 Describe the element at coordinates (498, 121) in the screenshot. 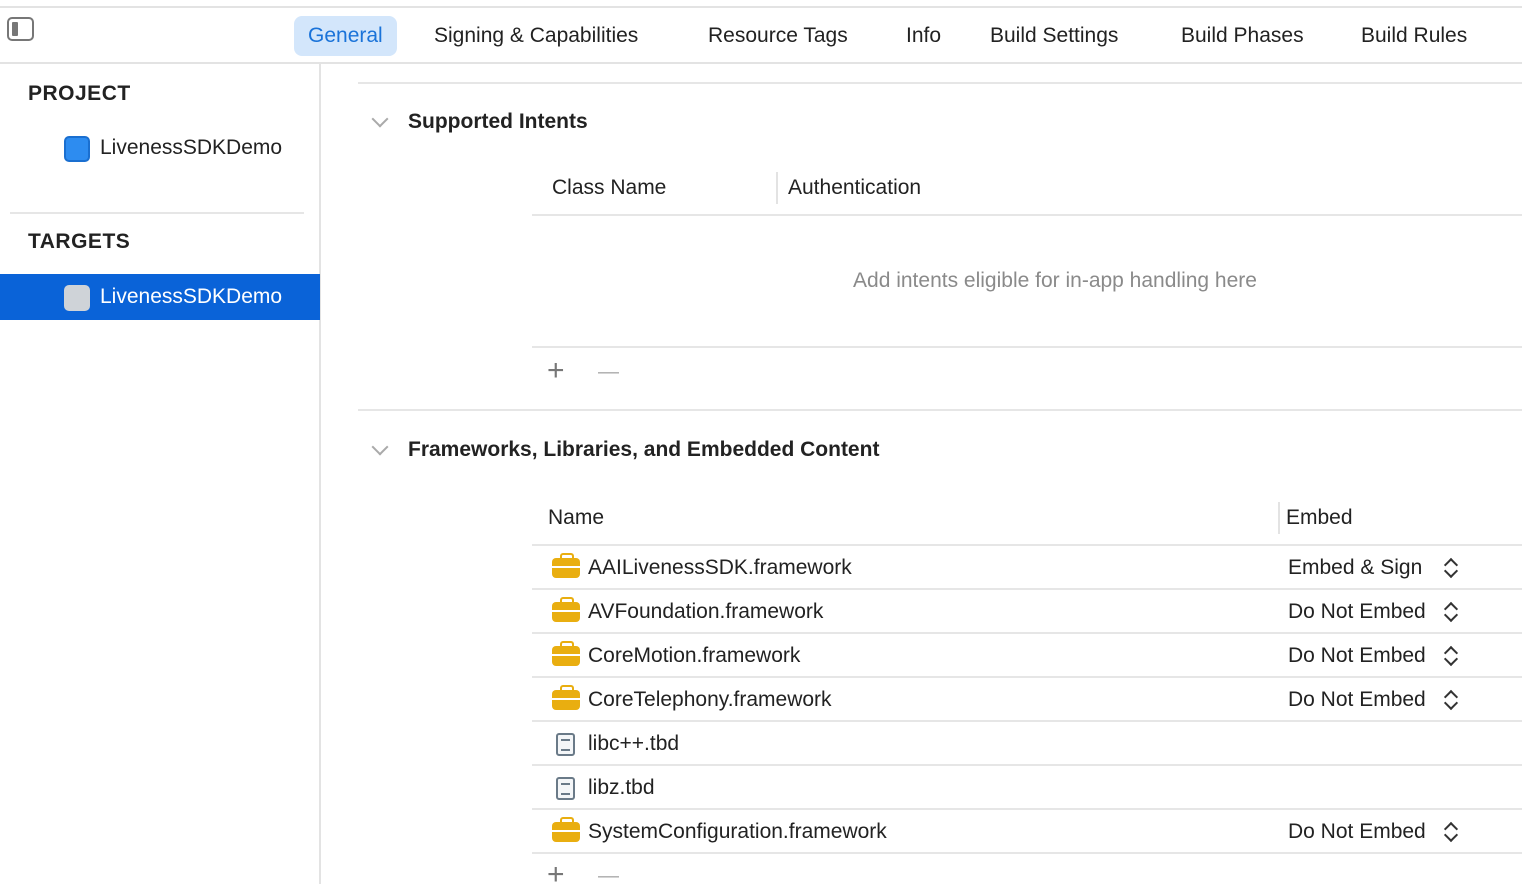

I see `section-title-intents: Supported Intents` at that location.